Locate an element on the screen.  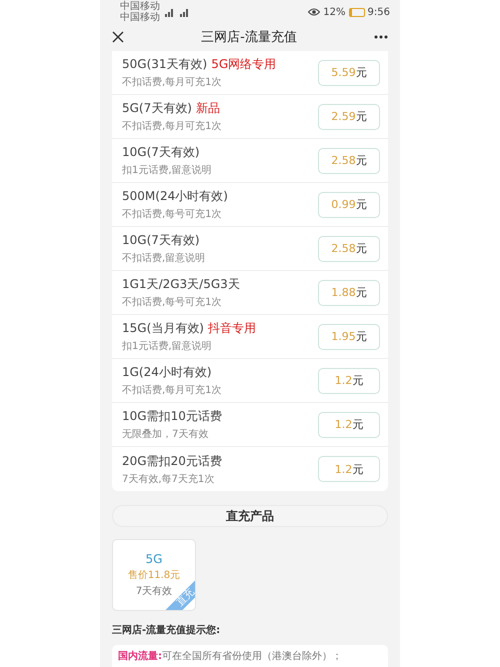
eye-icon is located at coordinates (314, 12).